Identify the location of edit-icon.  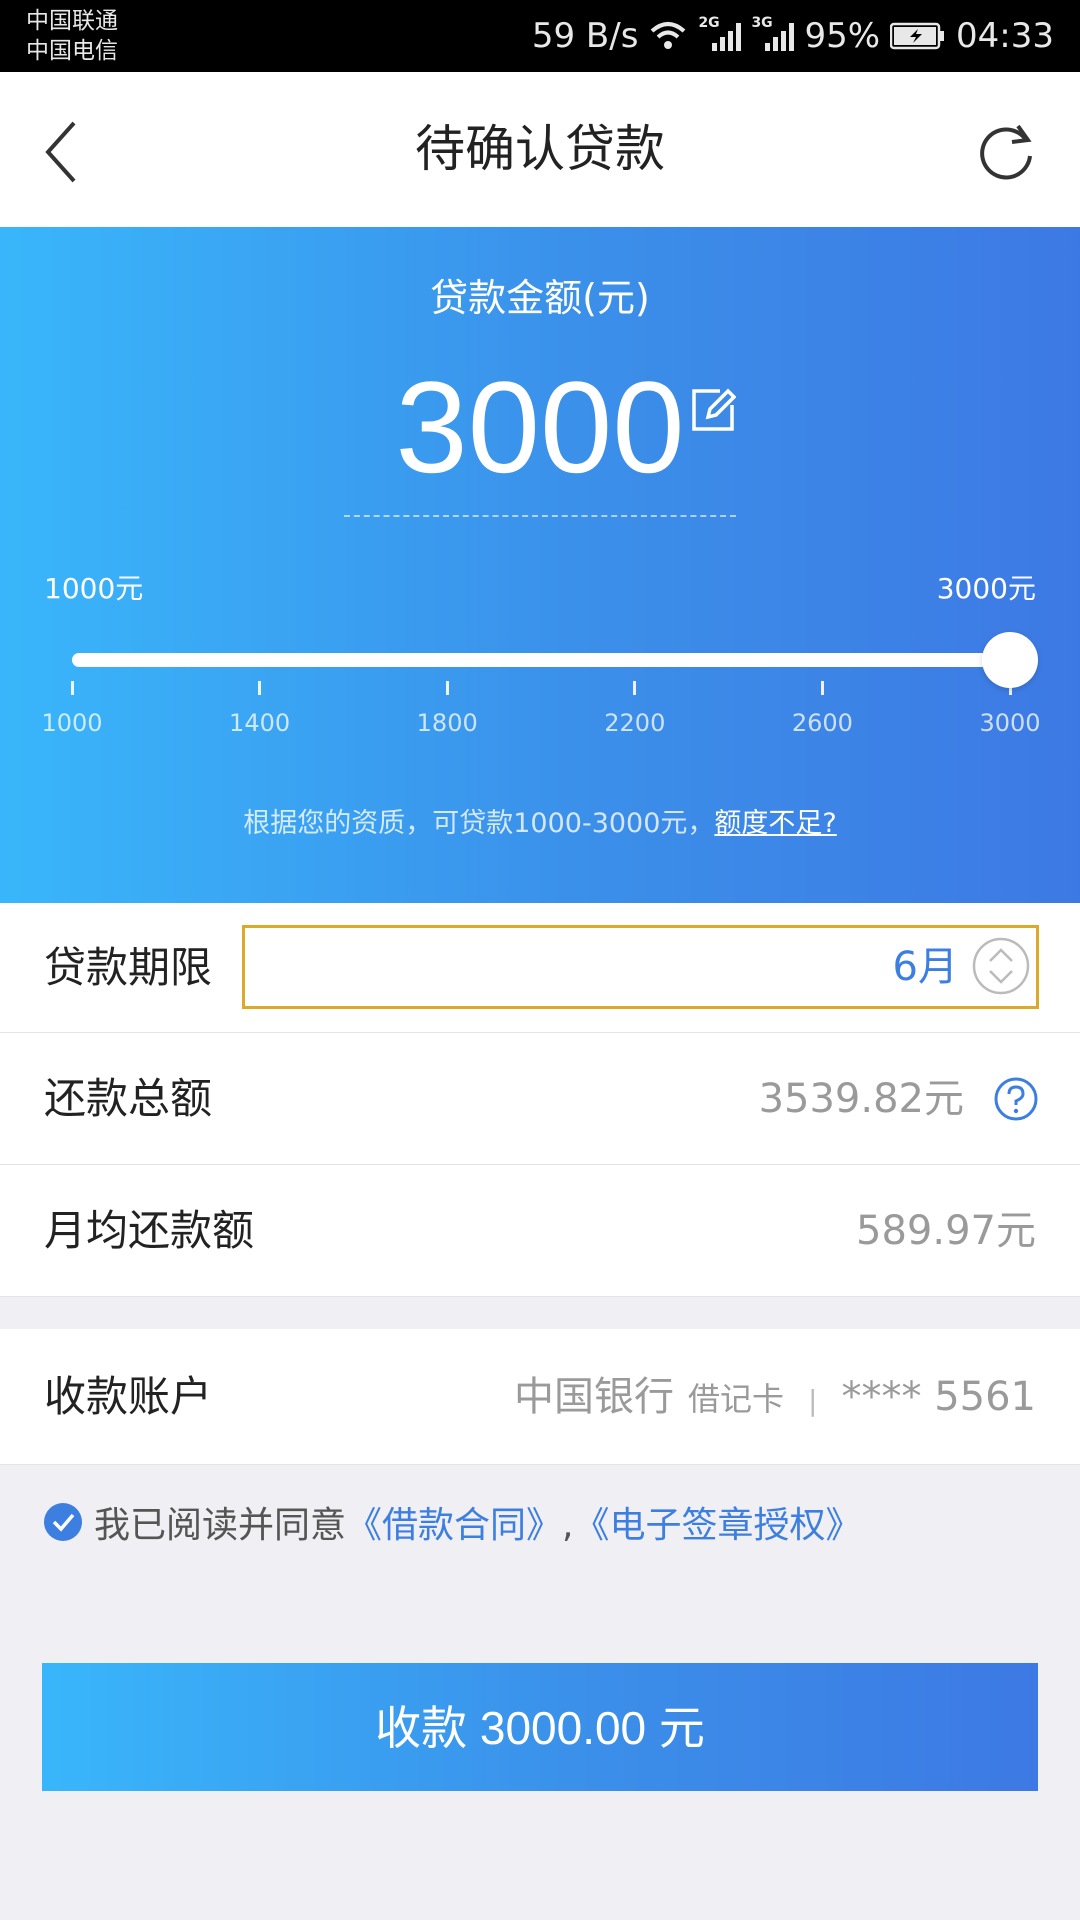
(713, 410).